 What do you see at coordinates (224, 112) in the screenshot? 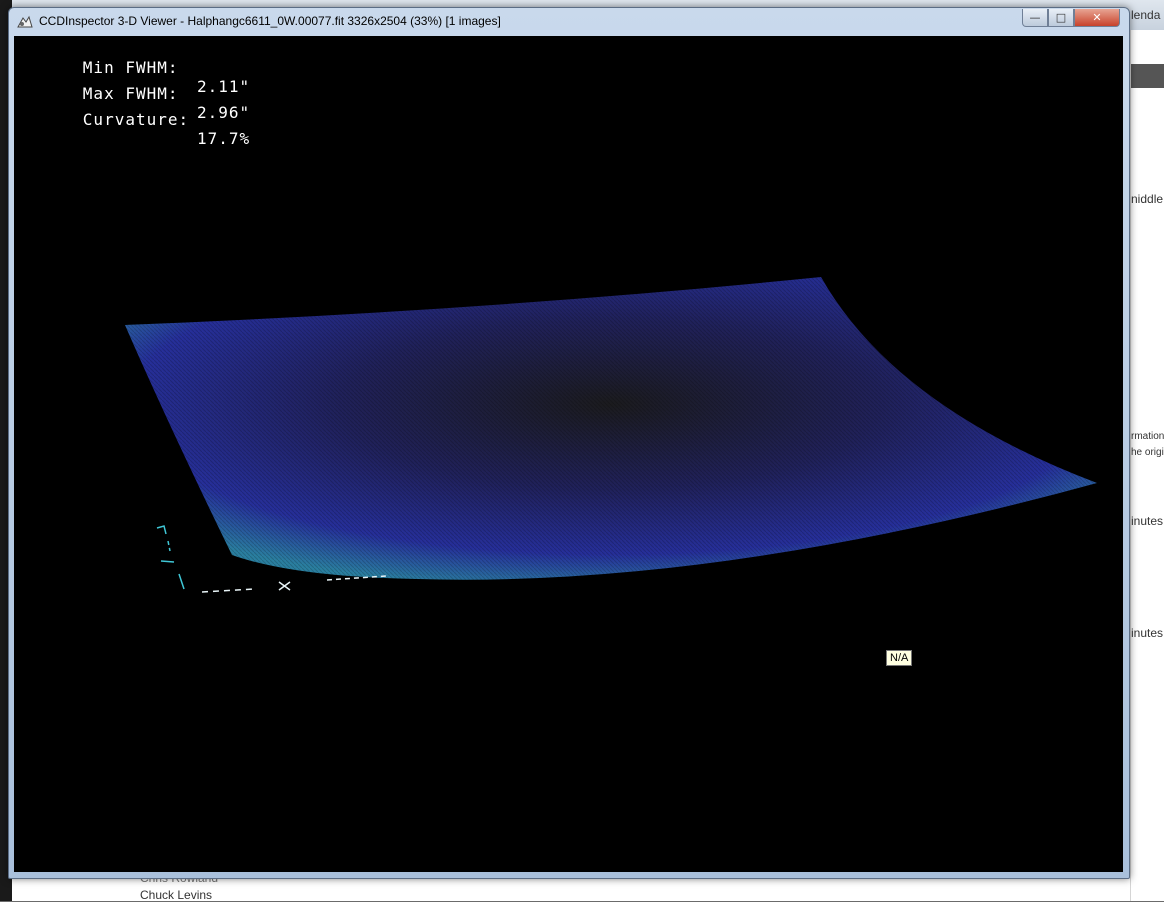
I see `max-fwhm-value: 2.96"` at bounding box center [224, 112].